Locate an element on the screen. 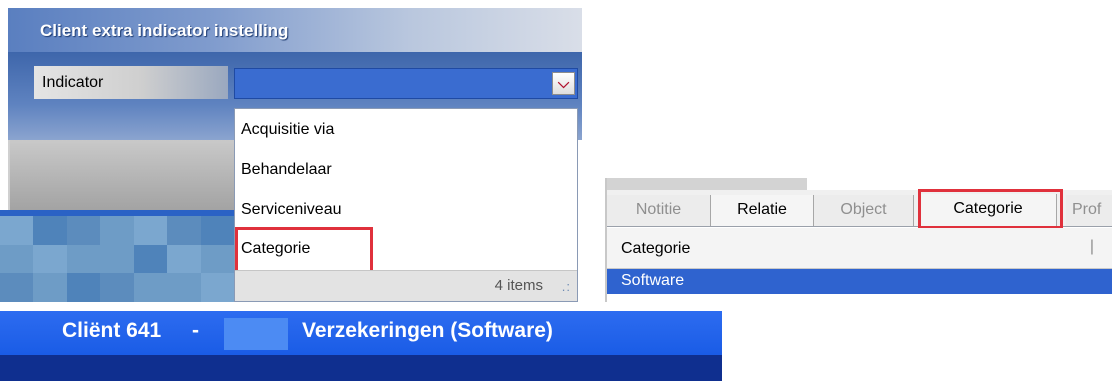 The height and width of the screenshot is (381, 1112). grid-header: Categorie | is located at coordinates (859, 248).